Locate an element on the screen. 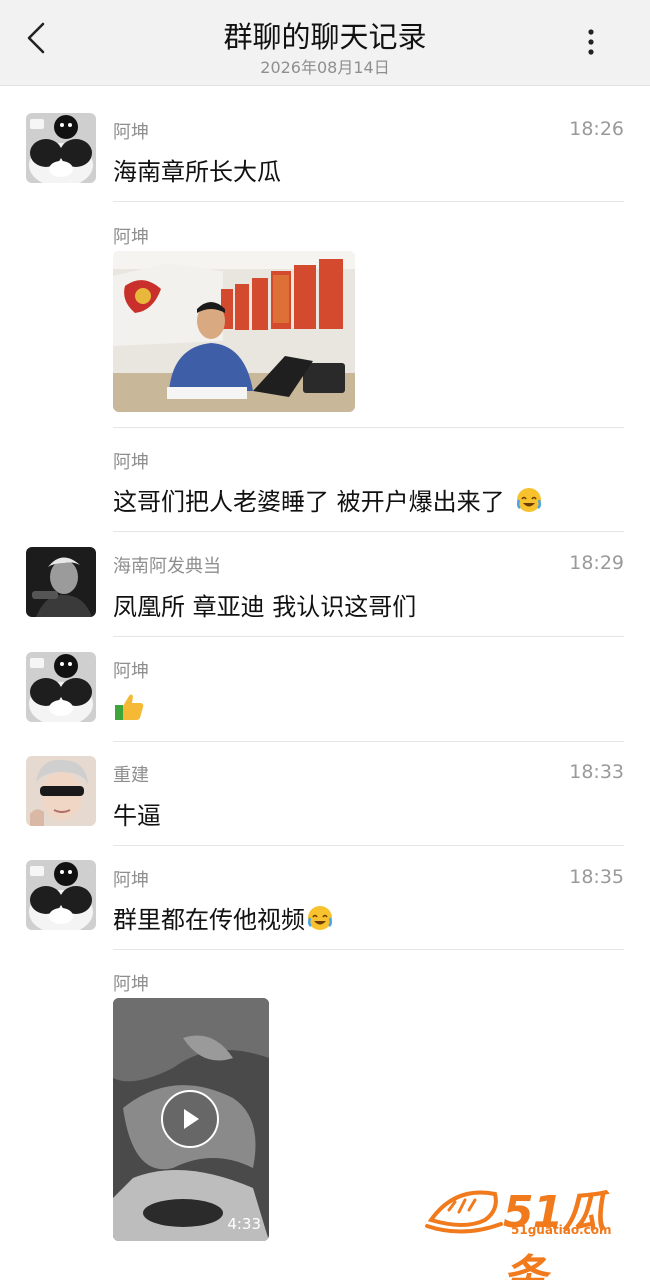 The height and width of the screenshot is (1280, 650). top-bar: 群聊的聊天记录 2026年08月14日 is located at coordinates (325, 43).